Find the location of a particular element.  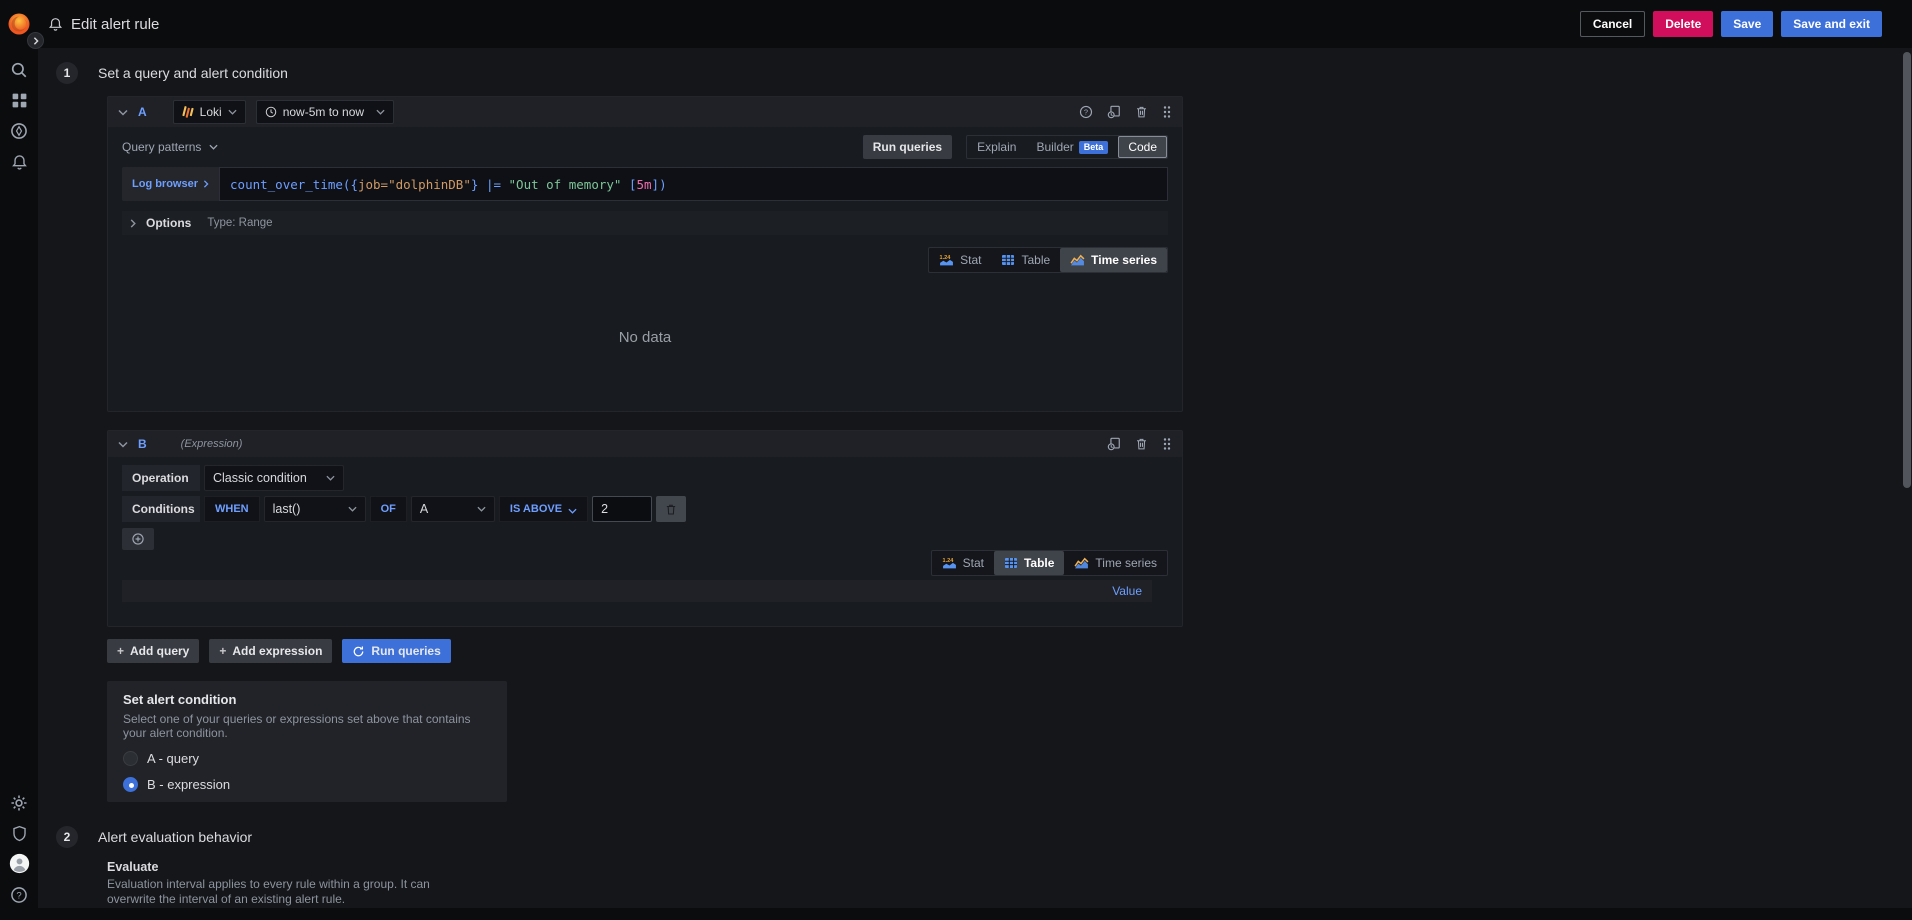

section-1-title: Set a query and alert condition is located at coordinates (193, 73).